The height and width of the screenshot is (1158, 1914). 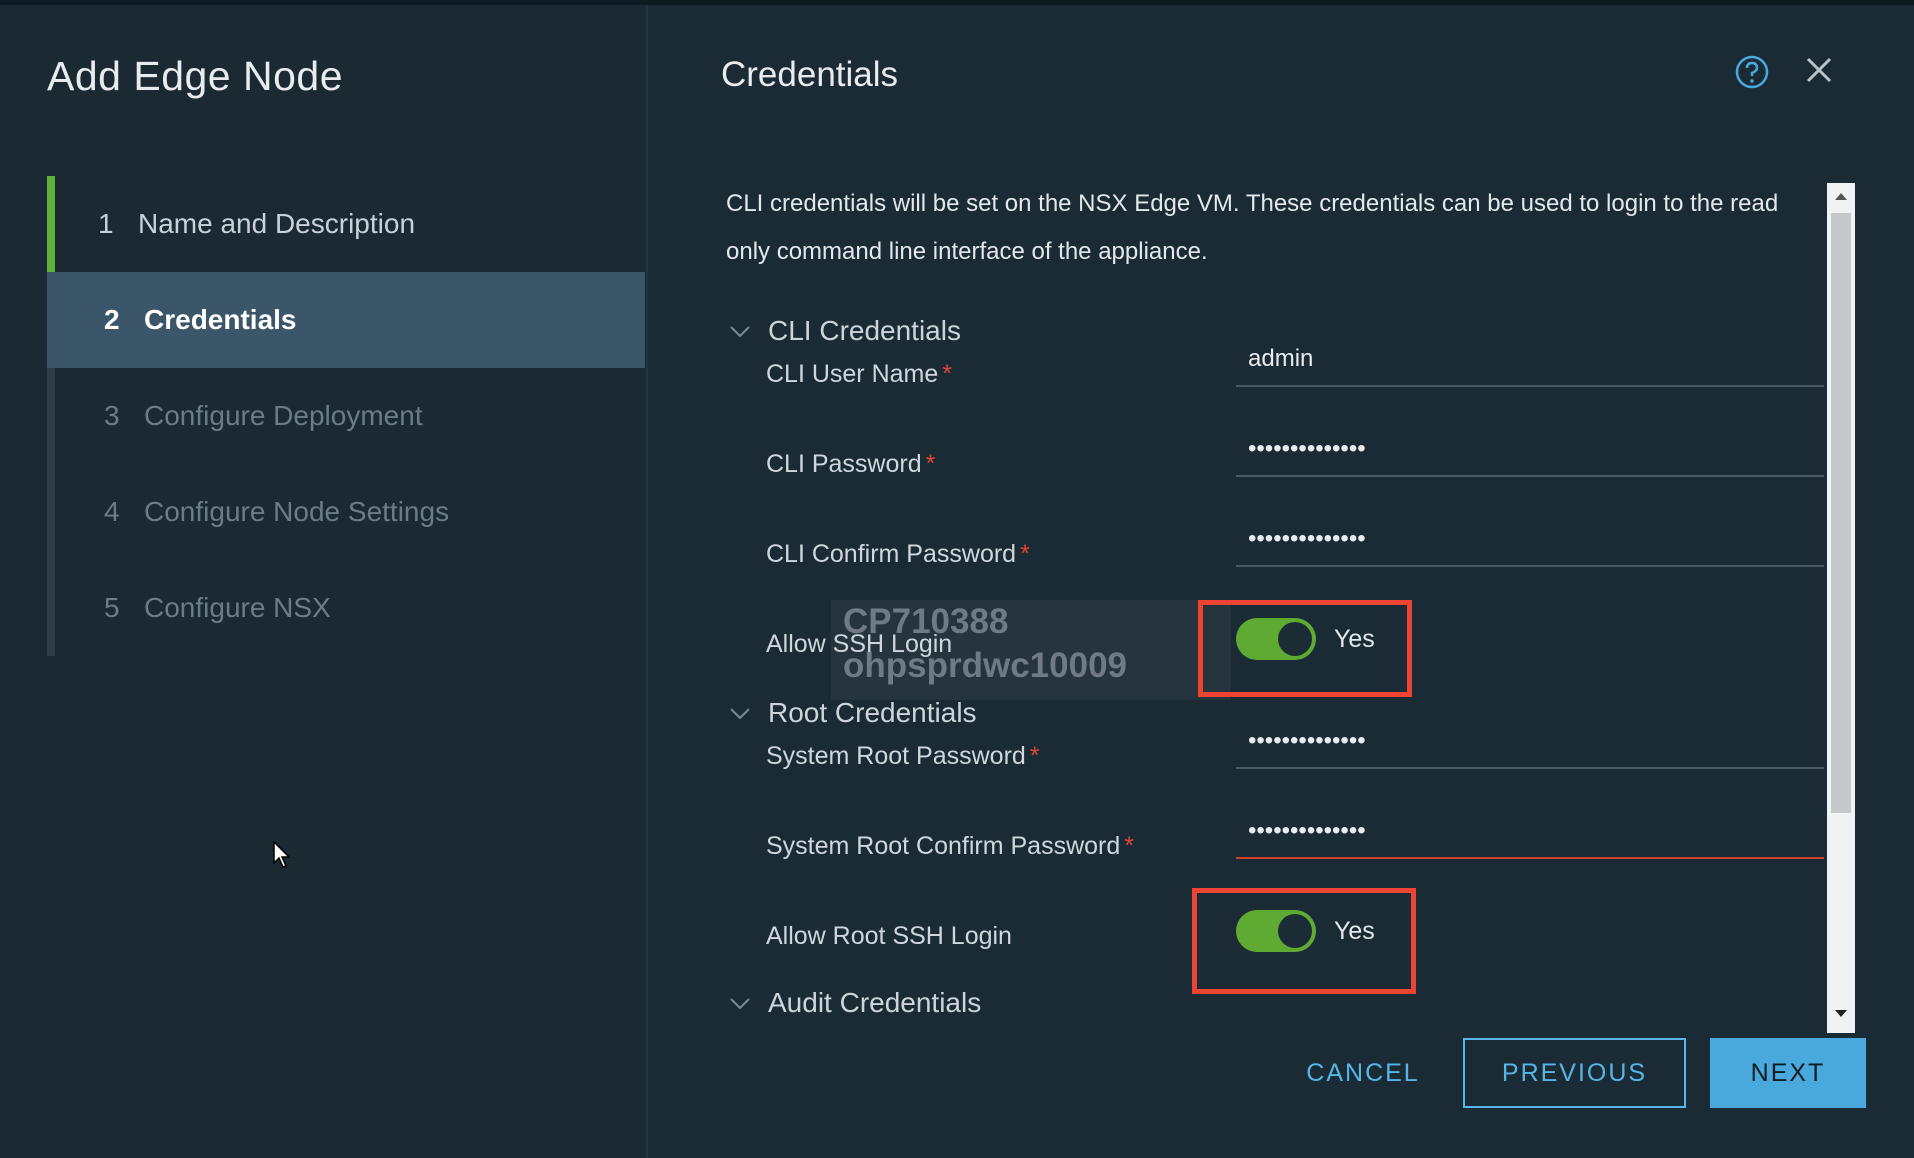 What do you see at coordinates (872, 712) in the screenshot?
I see `section-label: Root Credentials` at bounding box center [872, 712].